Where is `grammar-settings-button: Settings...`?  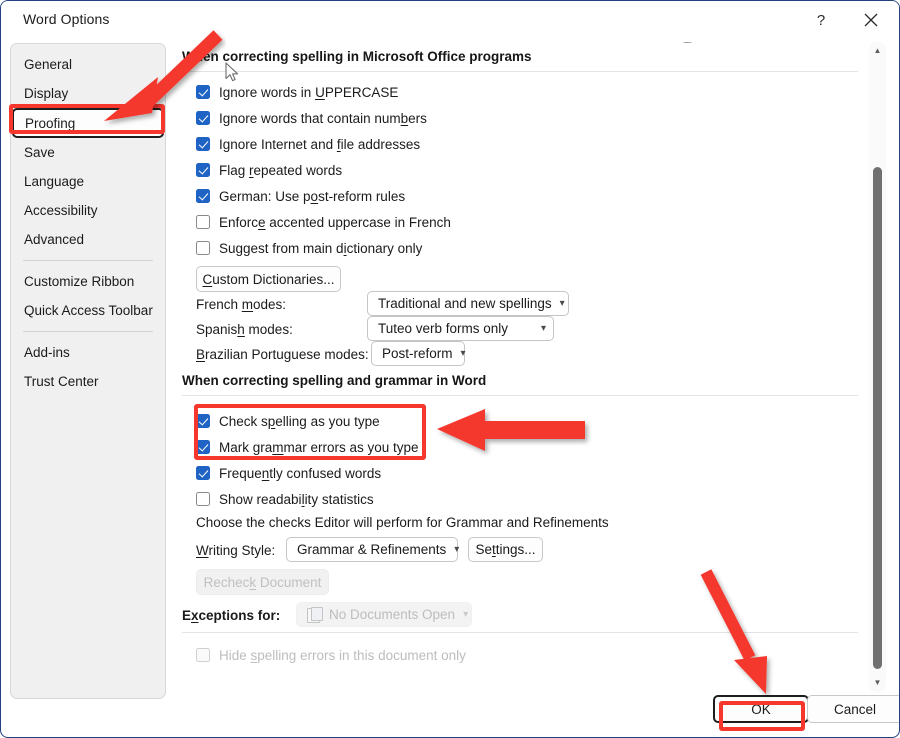 grammar-settings-button: Settings... is located at coordinates (505, 549).